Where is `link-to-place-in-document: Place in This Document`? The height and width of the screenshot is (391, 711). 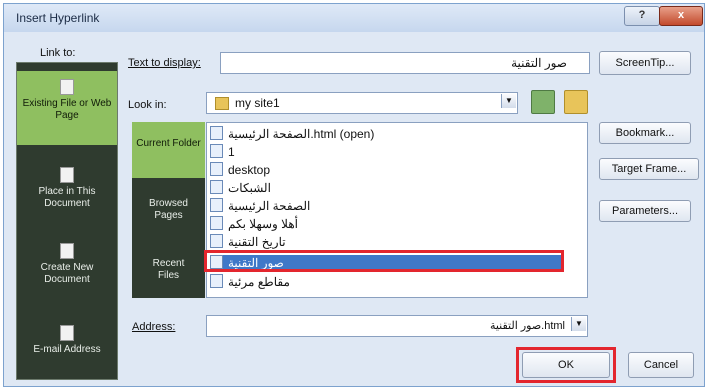 link-to-place-in-document: Place in This Document is located at coordinates (67, 188).